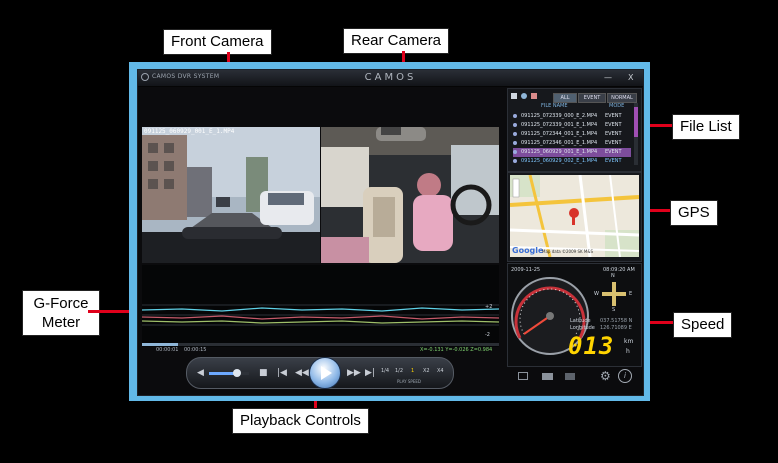 The width and height of the screenshot is (778, 463). What do you see at coordinates (613, 276) in the screenshot?
I see `compass-n: N` at bounding box center [613, 276].